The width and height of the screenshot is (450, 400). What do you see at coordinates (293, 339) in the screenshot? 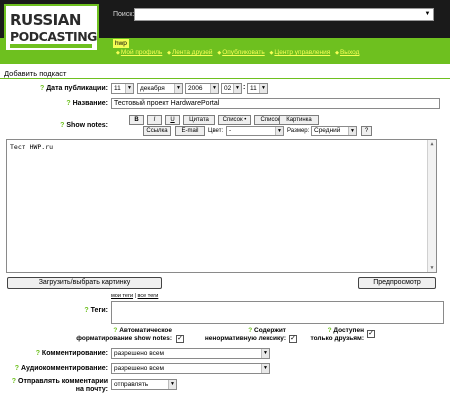
I see `explicit-checkbox: ✓` at bounding box center [293, 339].